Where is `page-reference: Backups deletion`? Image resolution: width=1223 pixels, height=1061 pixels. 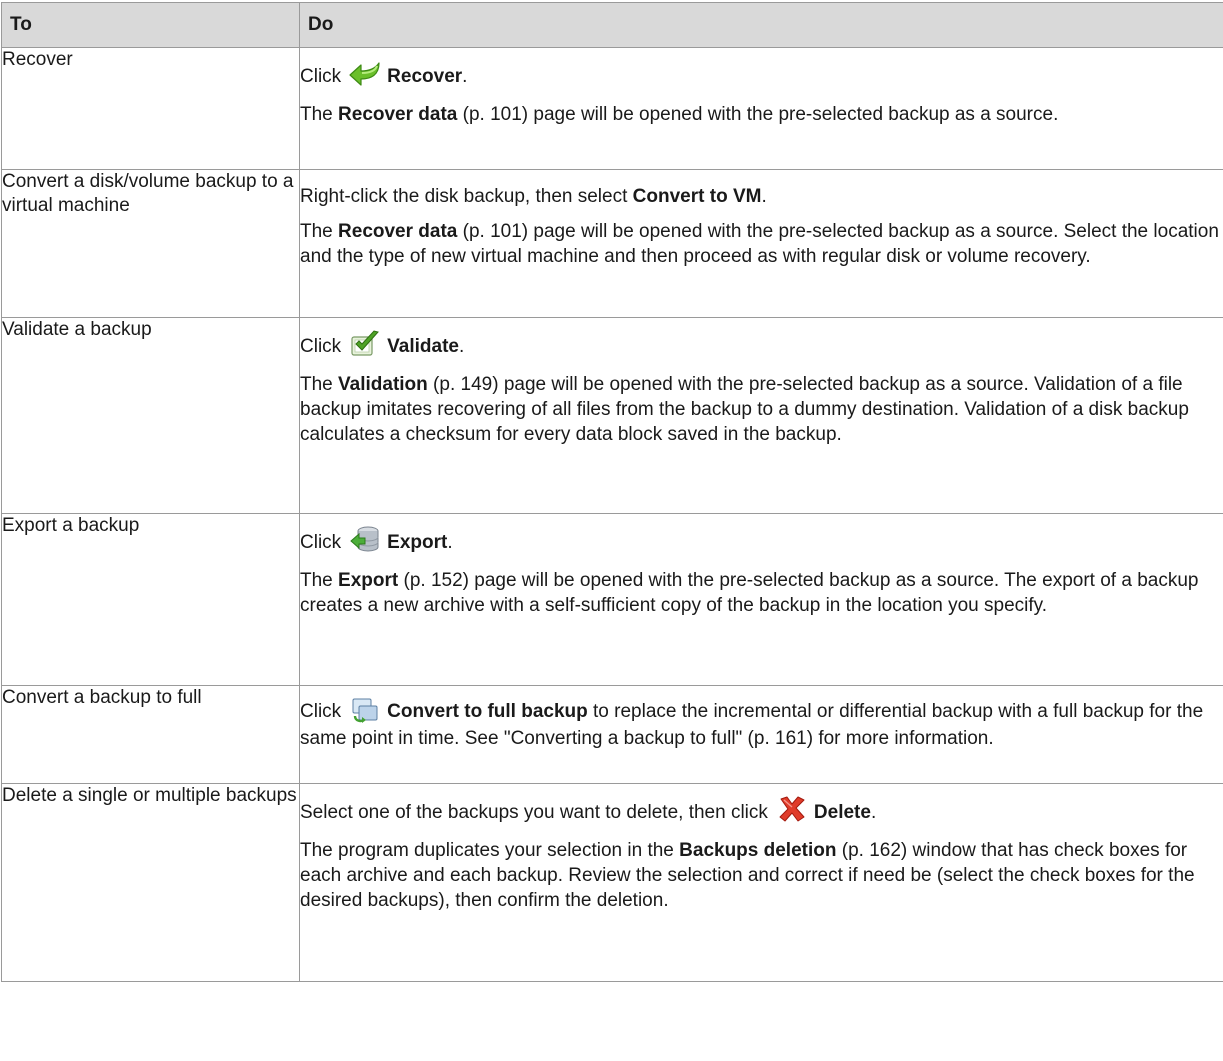
page-reference: Backups deletion is located at coordinates (758, 850).